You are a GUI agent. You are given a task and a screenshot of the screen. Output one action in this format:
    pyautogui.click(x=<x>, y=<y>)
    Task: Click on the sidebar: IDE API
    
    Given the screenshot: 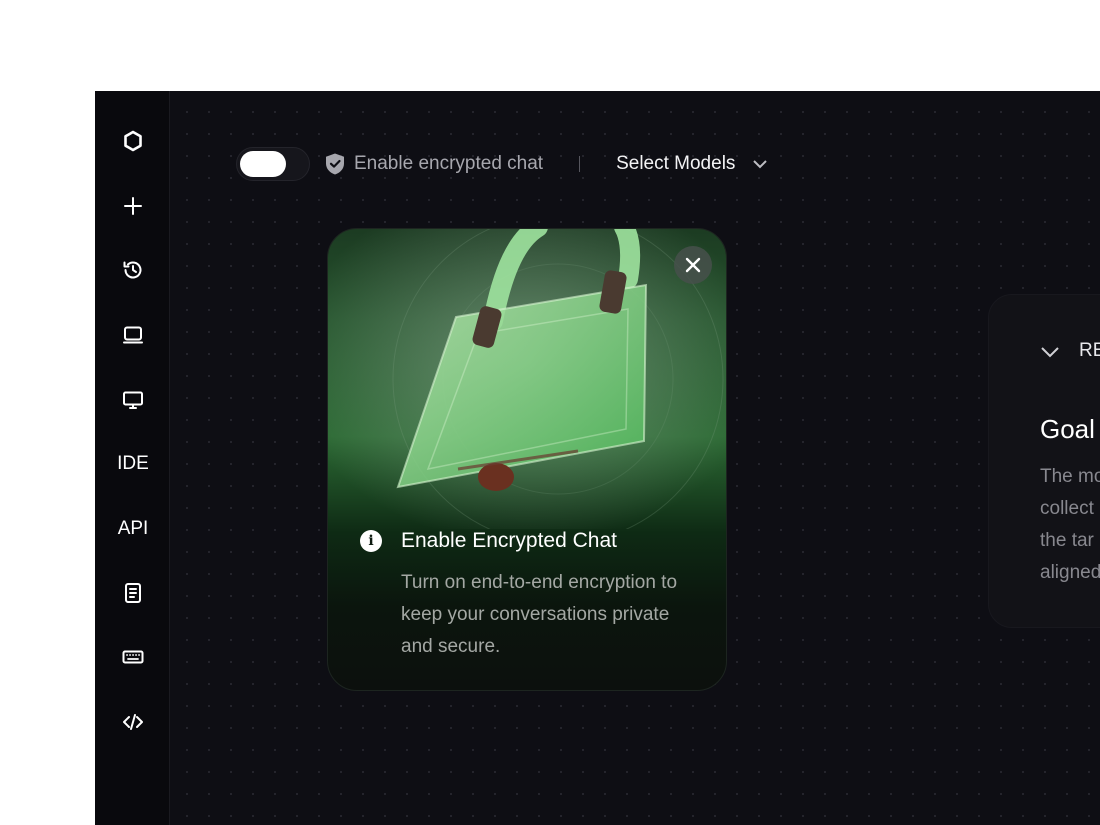 What is the action you would take?
    pyautogui.click(x=132, y=458)
    